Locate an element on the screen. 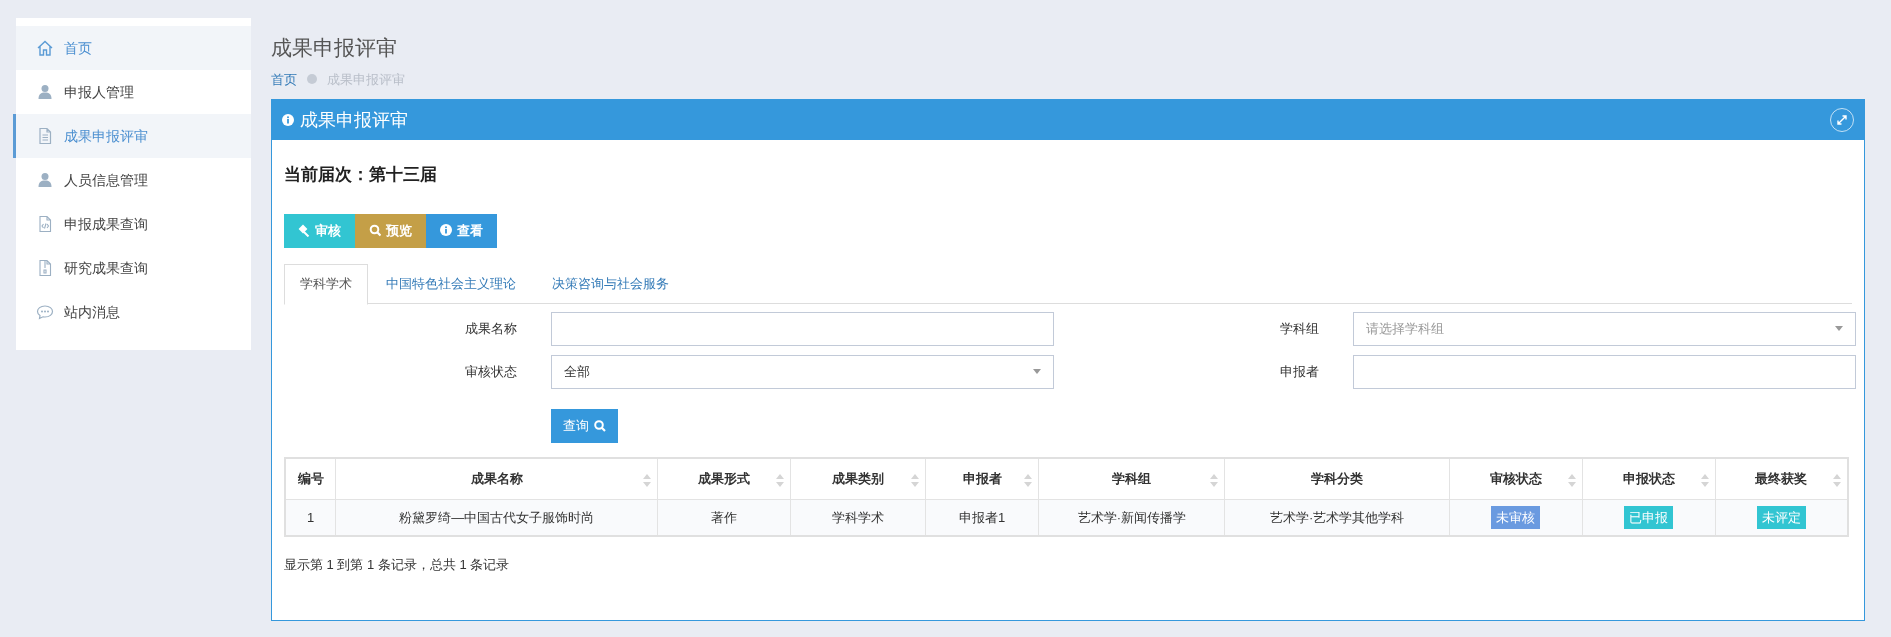  code-file-icon is located at coordinates (45, 224).